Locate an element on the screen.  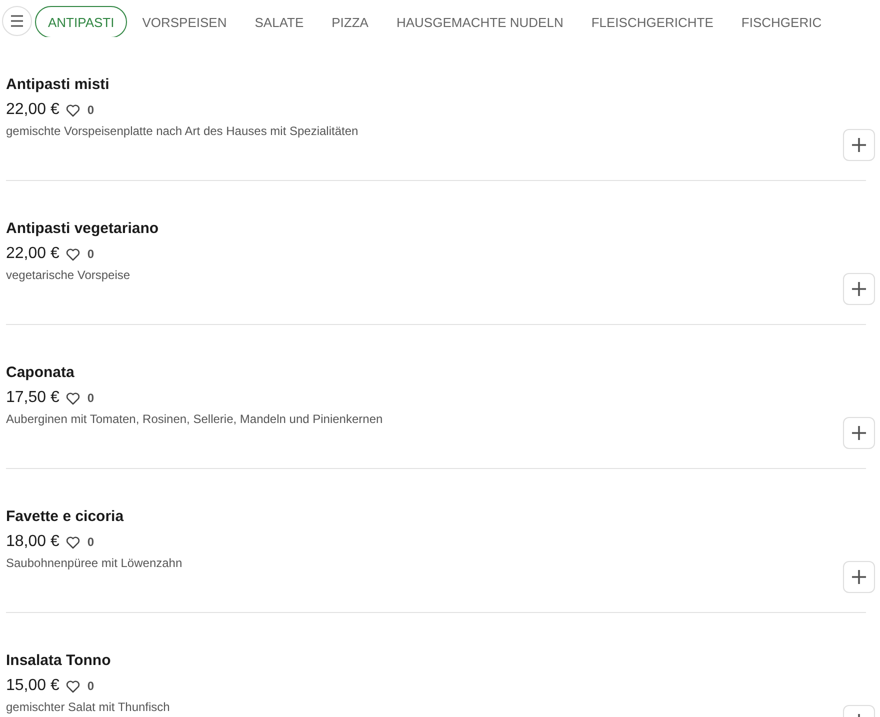
dish-description: gemischter Salat mit Thunfisch is located at coordinates (88, 707).